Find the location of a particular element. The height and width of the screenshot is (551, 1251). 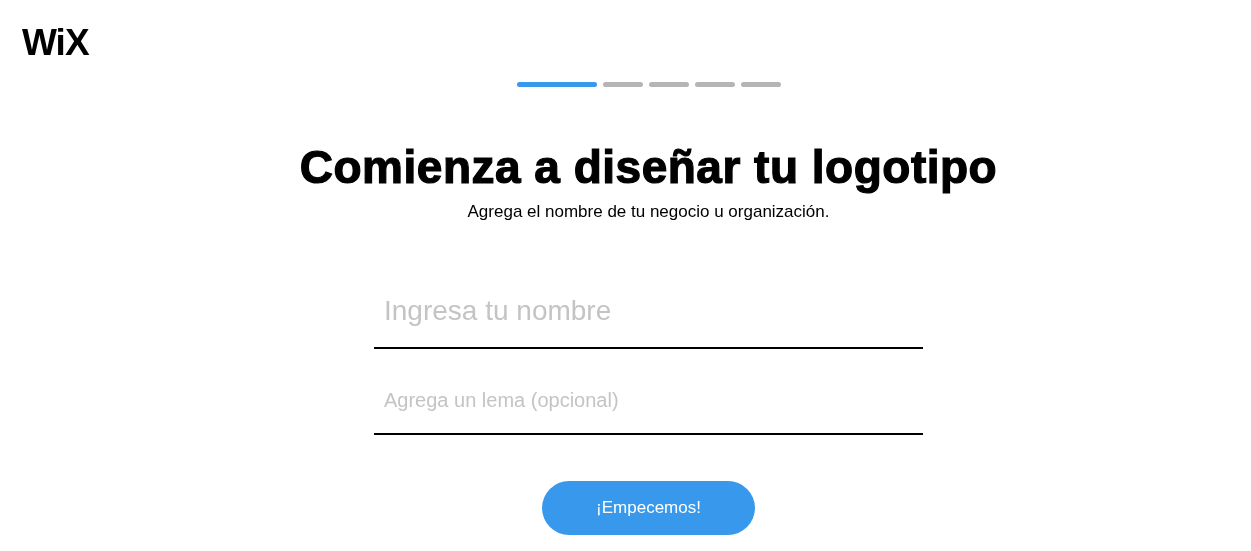

page-title: Comienza a diseñar tu logotipo is located at coordinates (648, 167).